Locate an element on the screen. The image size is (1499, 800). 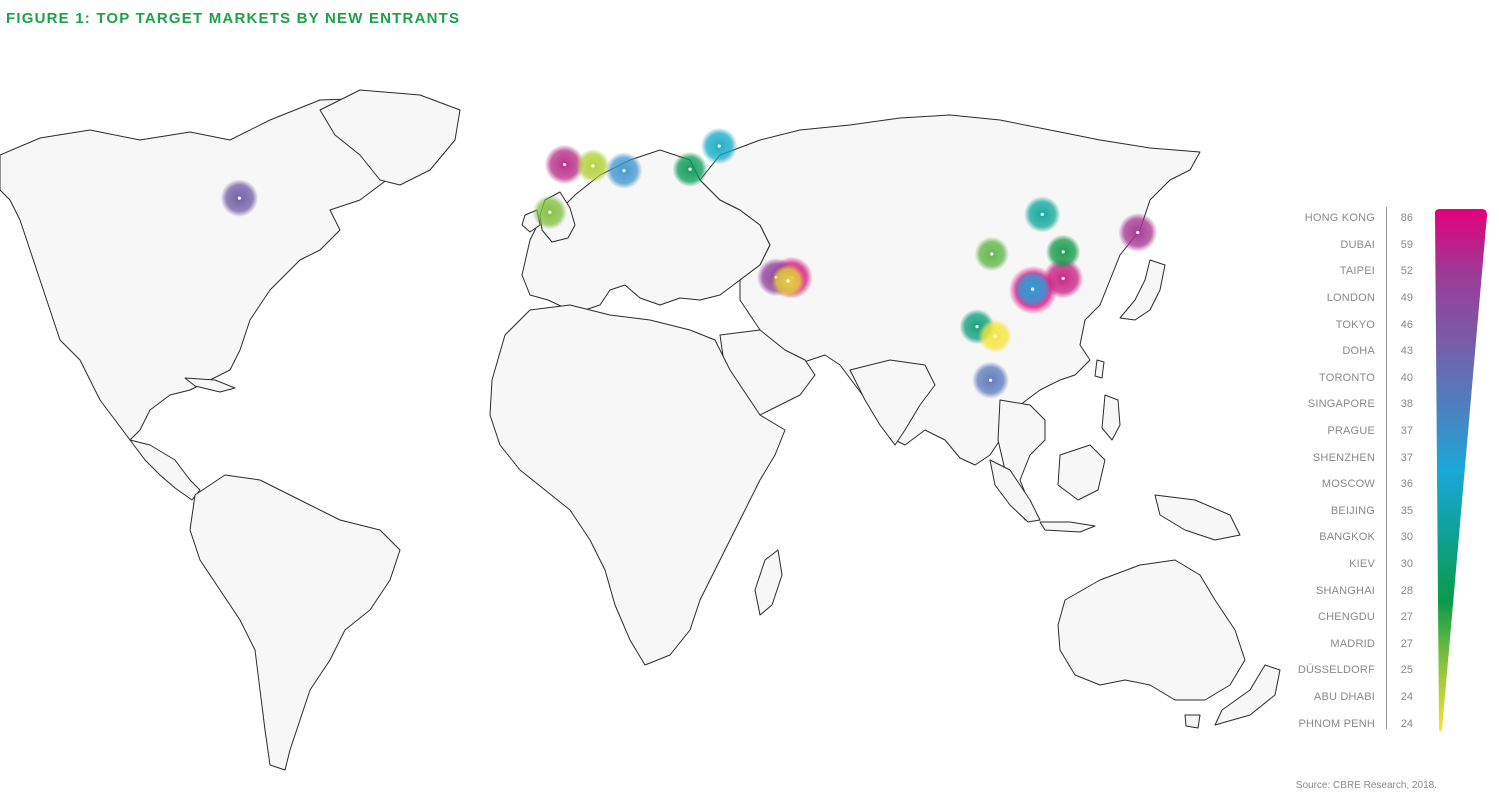
legend-value: 86 is located at coordinates (1406, 218).